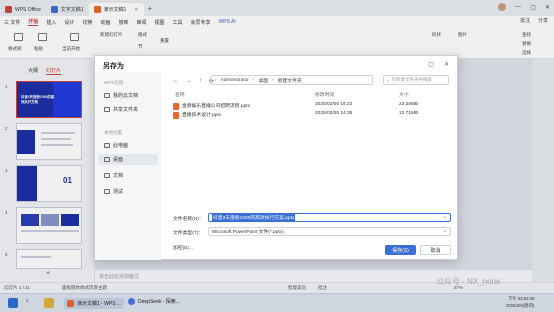 Image resolution: width=554 pixels, height=312 pixels. What do you see at coordinates (176, 81) in the screenshot?
I see `back-arrow-icon: ←` at bounding box center [176, 81].